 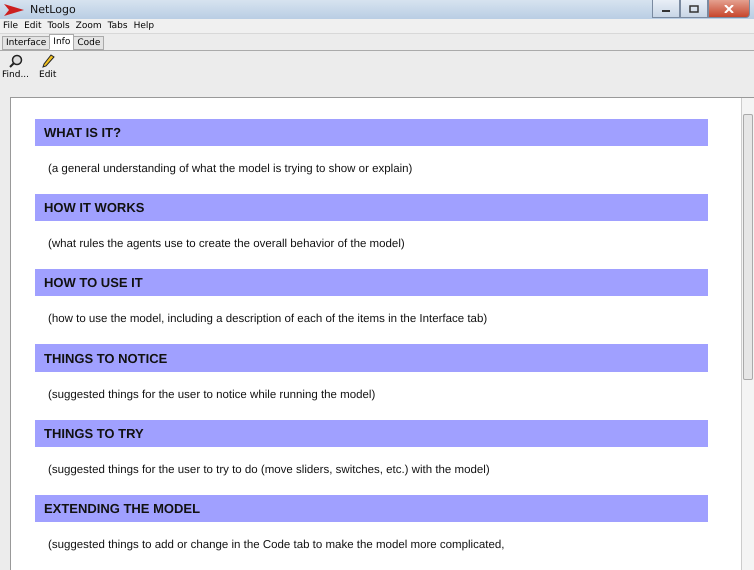 I want to click on section-heading: EXTENDING THE MODEL, so click(x=371, y=508).